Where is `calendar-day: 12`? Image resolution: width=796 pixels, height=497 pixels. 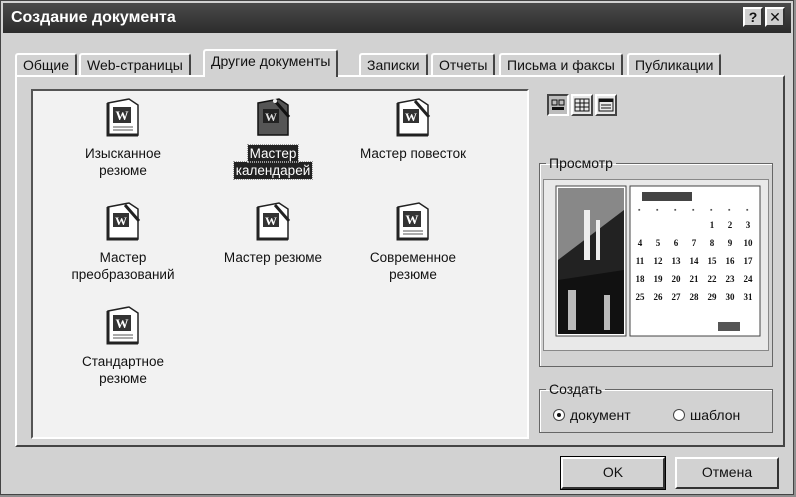 calendar-day: 12 is located at coordinates (659, 261).